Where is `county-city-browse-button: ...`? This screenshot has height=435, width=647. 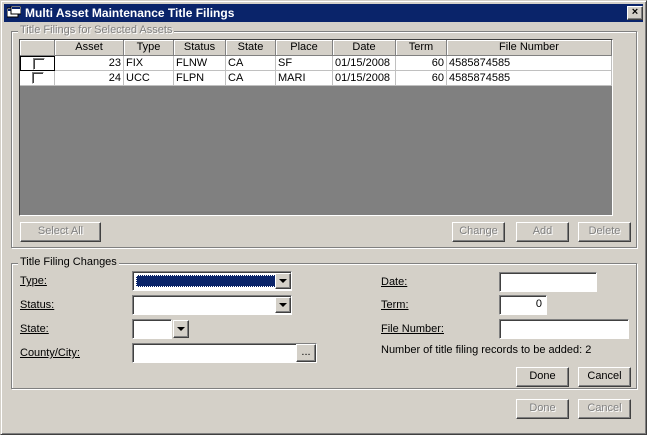 county-city-browse-button: ... is located at coordinates (306, 353).